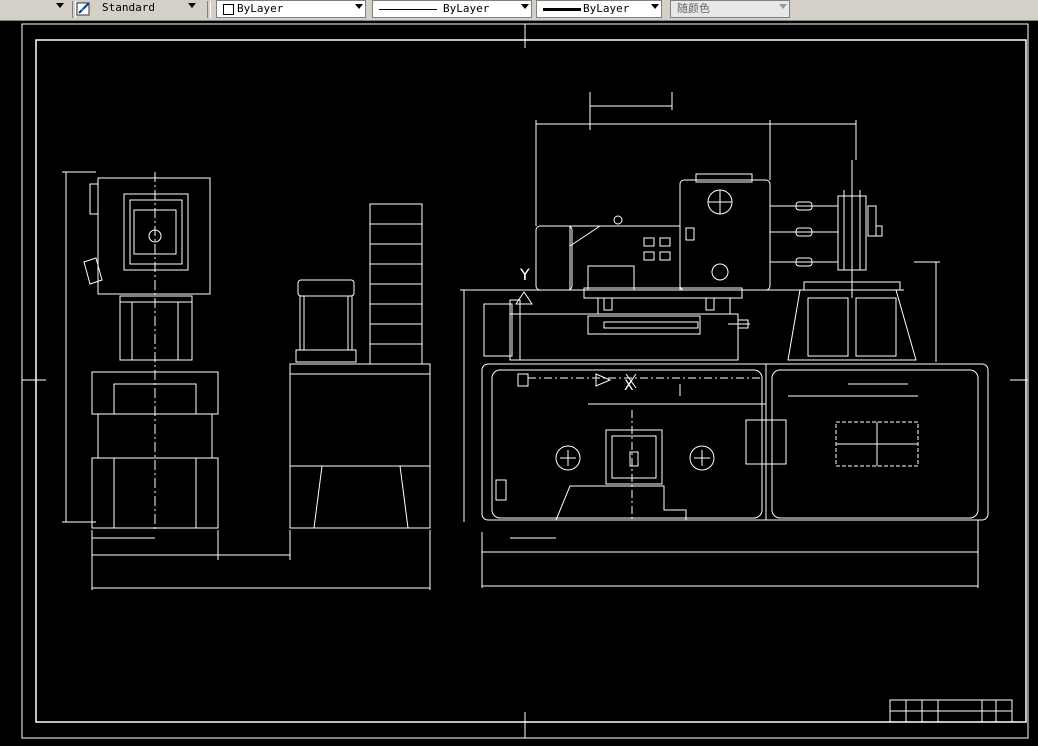  Describe the element at coordinates (524, 274) in the screenshot. I see `y-axis-marker: Y` at that location.